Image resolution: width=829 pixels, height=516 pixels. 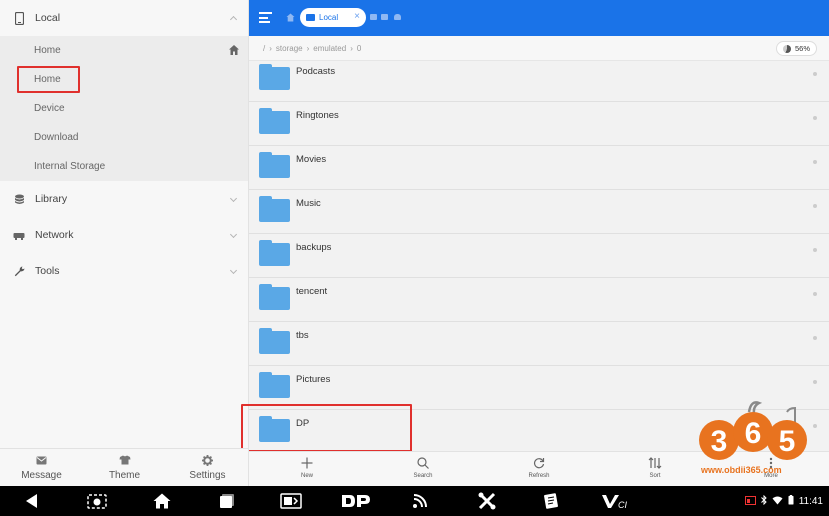 What do you see at coordinates (41, 460) in the screenshot?
I see `message-icon` at bounding box center [41, 460].